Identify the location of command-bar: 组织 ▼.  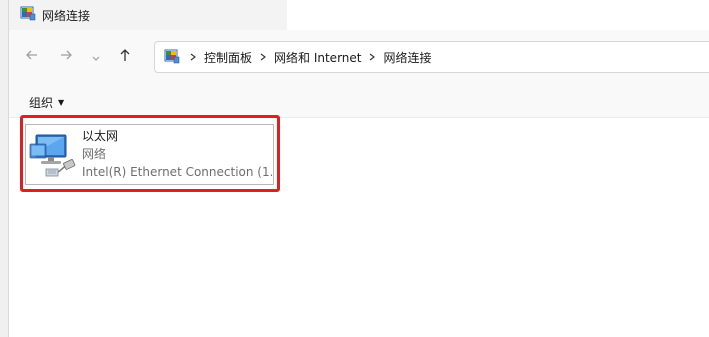
(359, 101).